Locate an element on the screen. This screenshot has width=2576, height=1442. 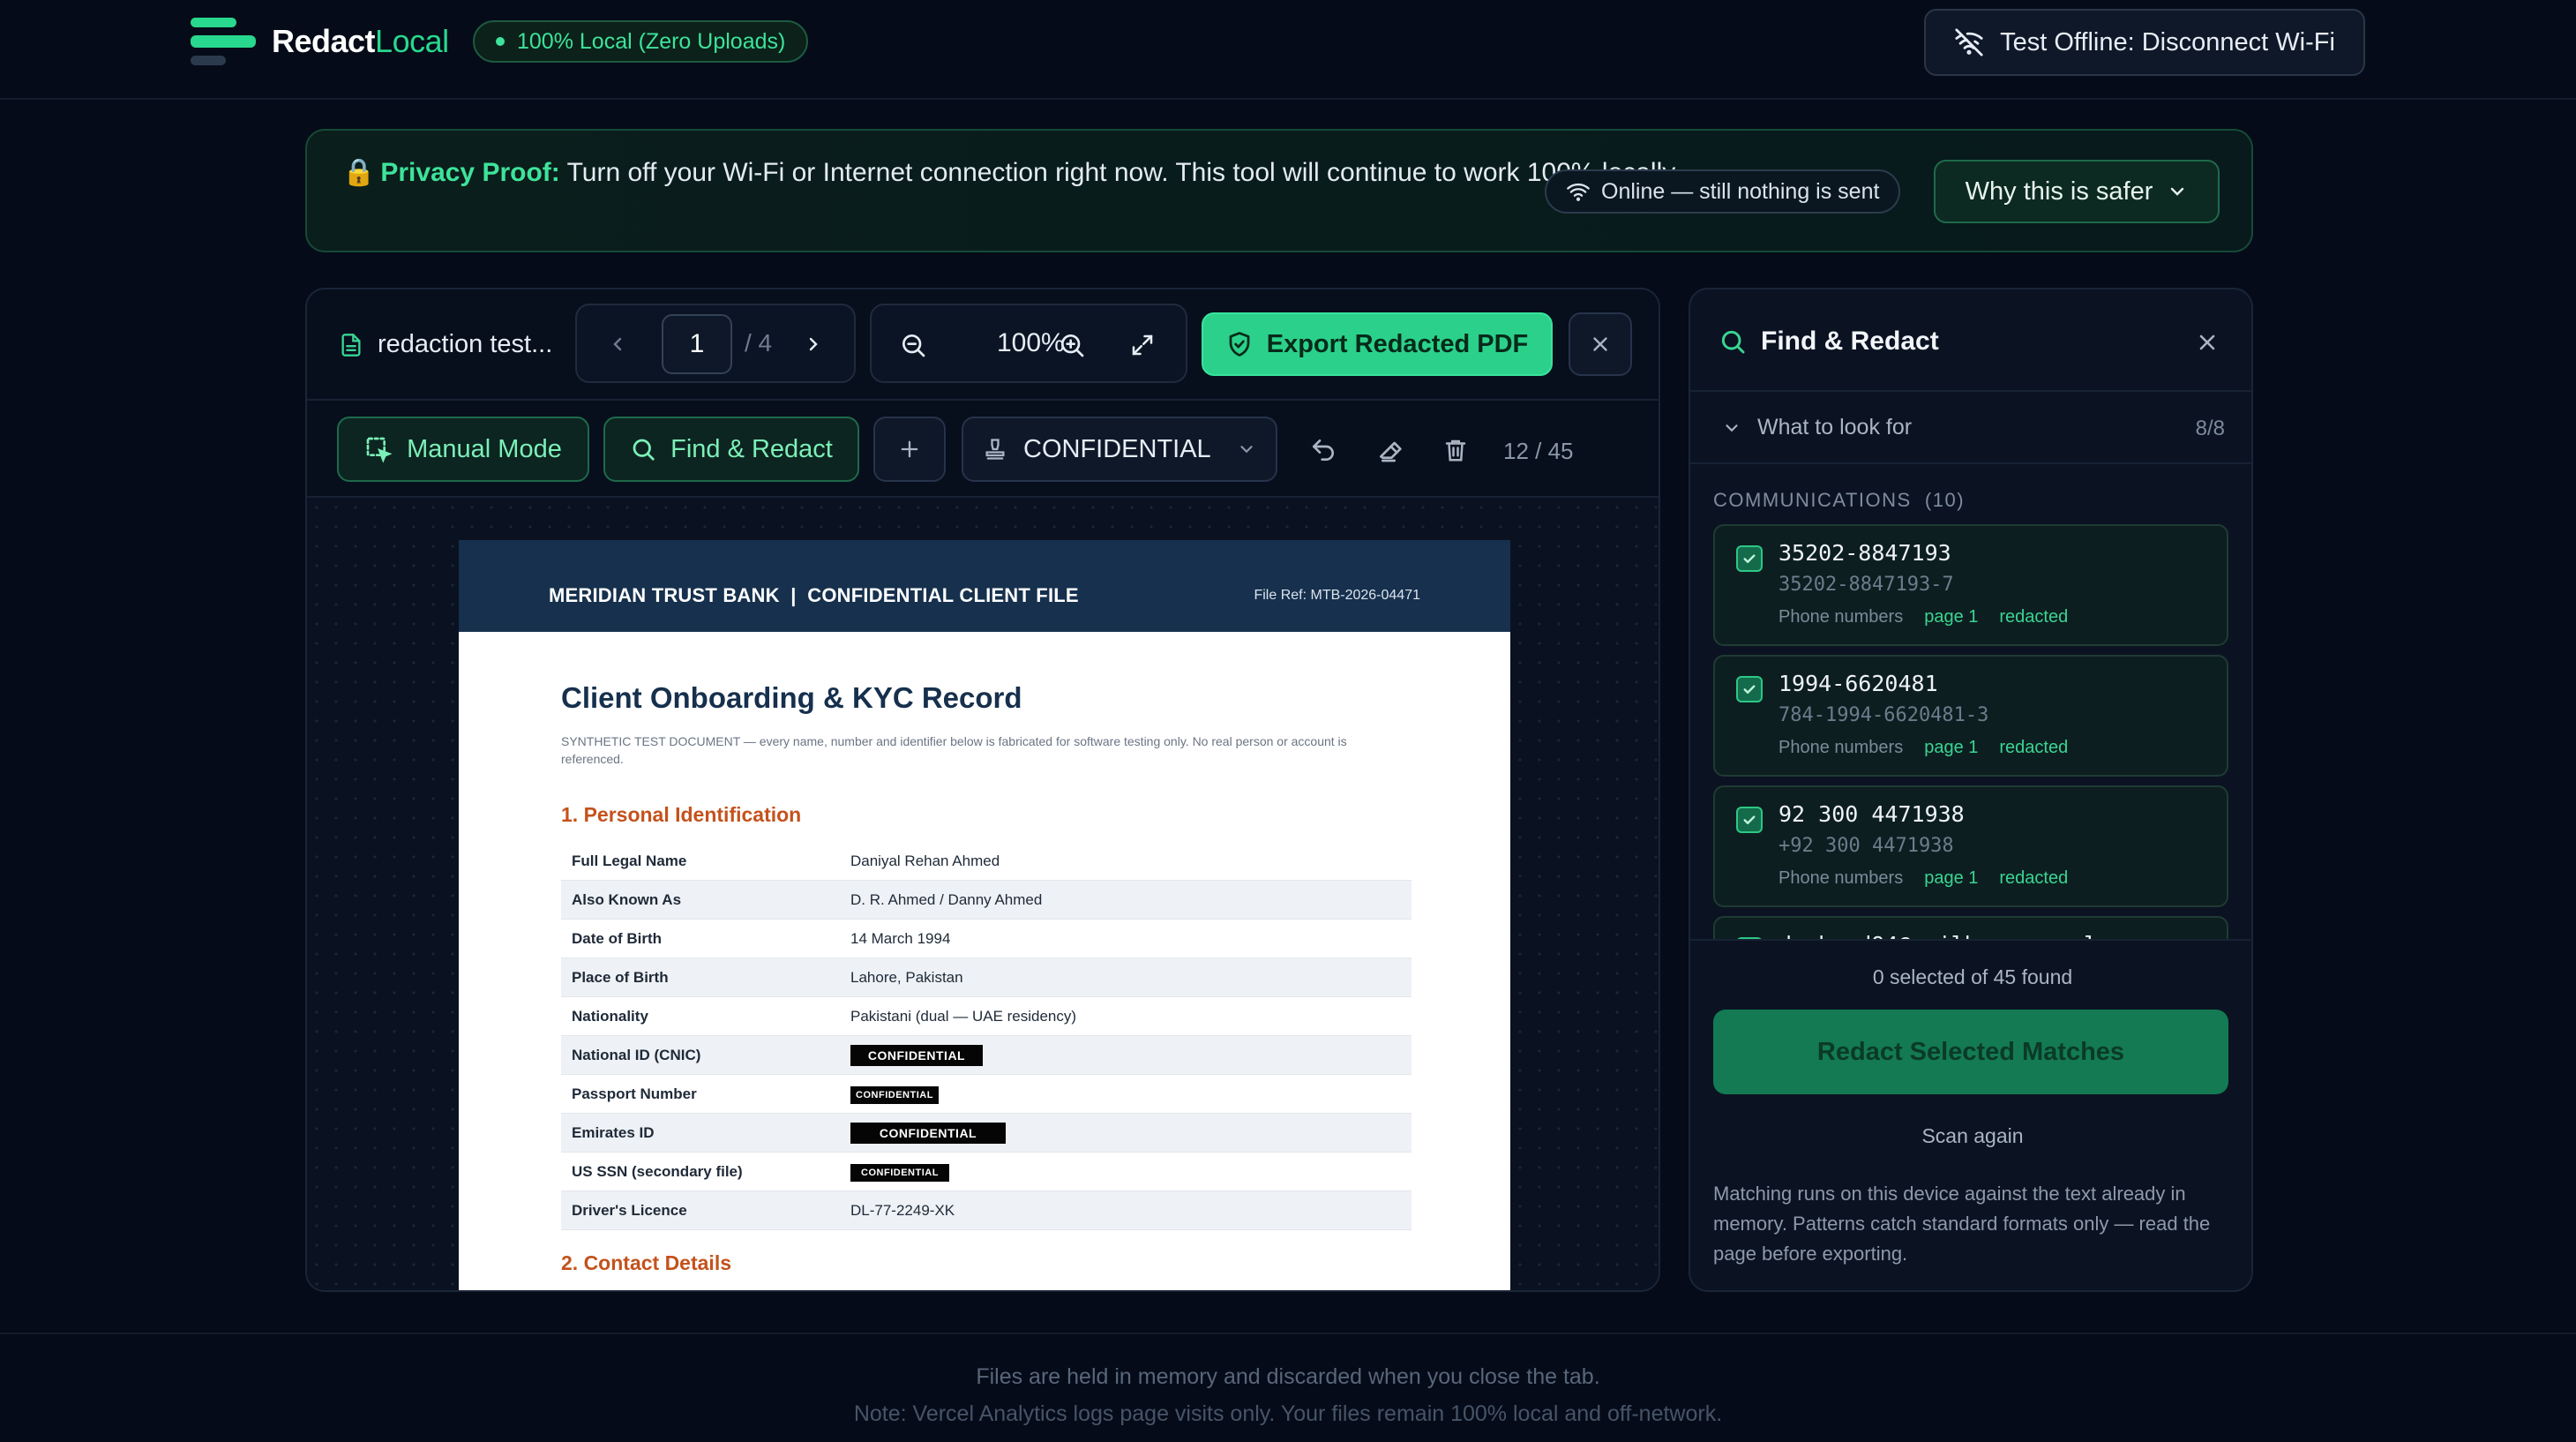
close-panel-button is located at coordinates (2208, 342).